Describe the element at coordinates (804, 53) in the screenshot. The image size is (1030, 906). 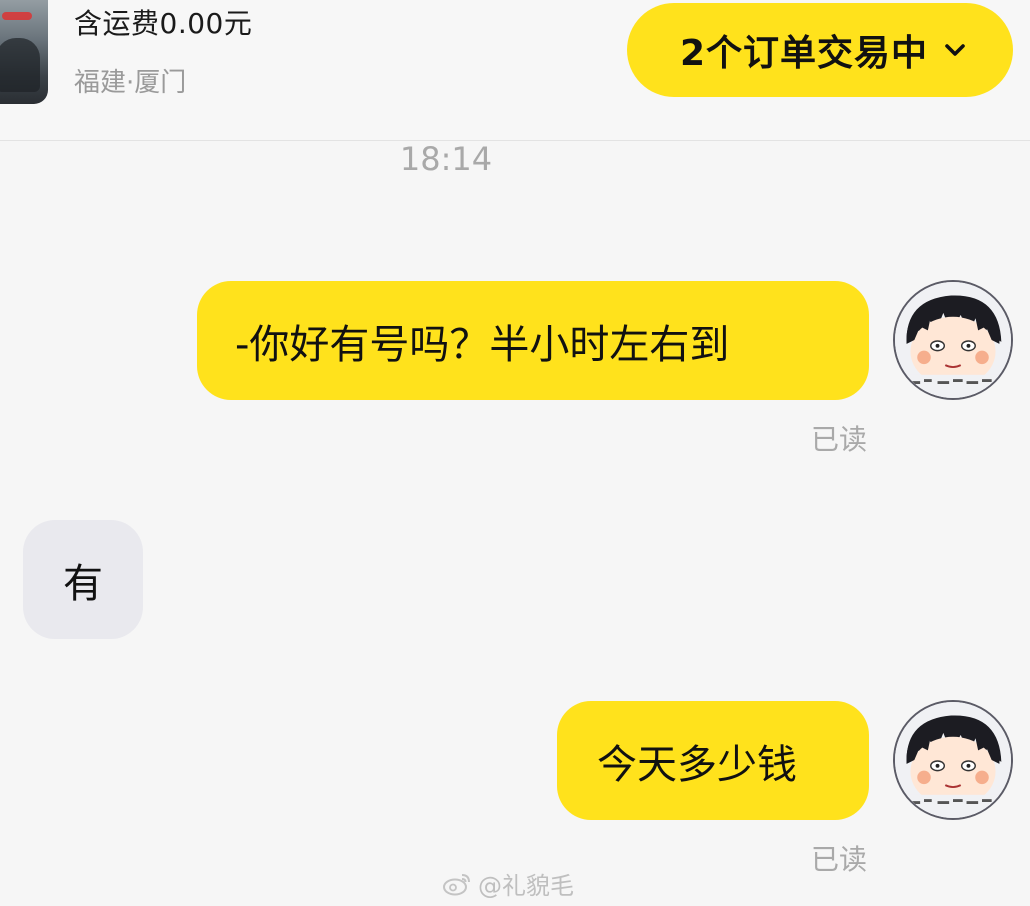
I see `orders-button-label: 2个订单交易中` at that location.